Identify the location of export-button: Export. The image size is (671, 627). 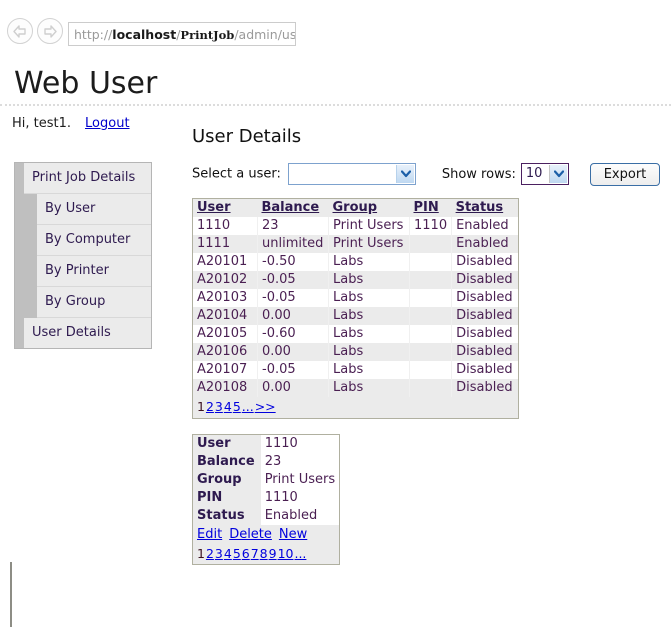
(625, 174).